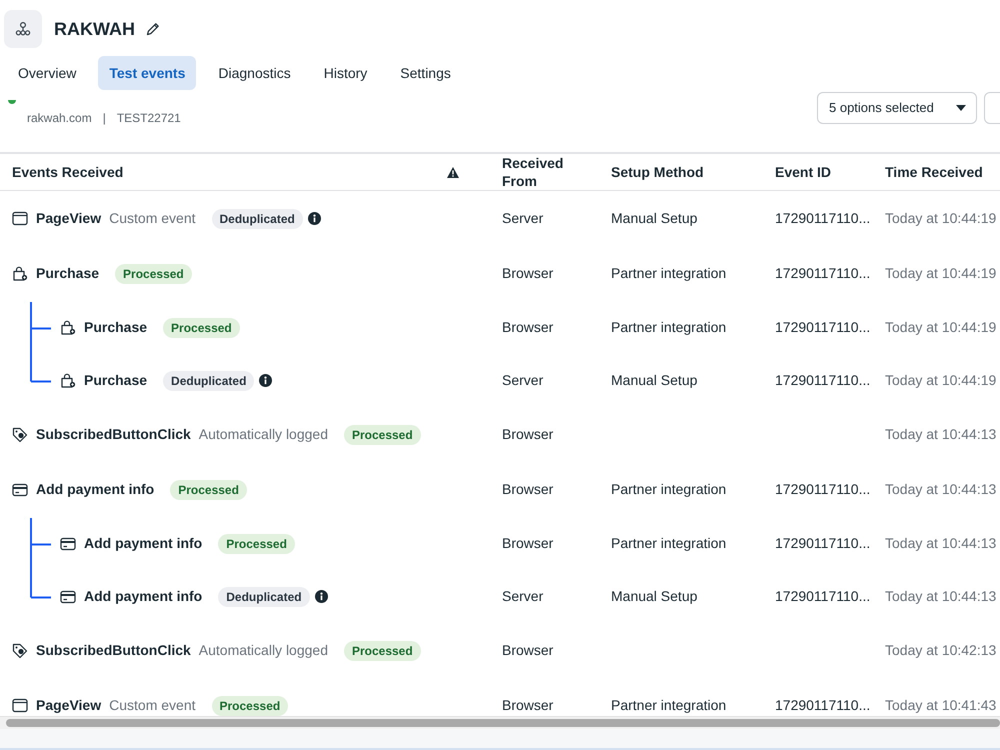 This screenshot has width=1000, height=750. What do you see at coordinates (803, 172) in the screenshot?
I see `column-header: Event ID` at bounding box center [803, 172].